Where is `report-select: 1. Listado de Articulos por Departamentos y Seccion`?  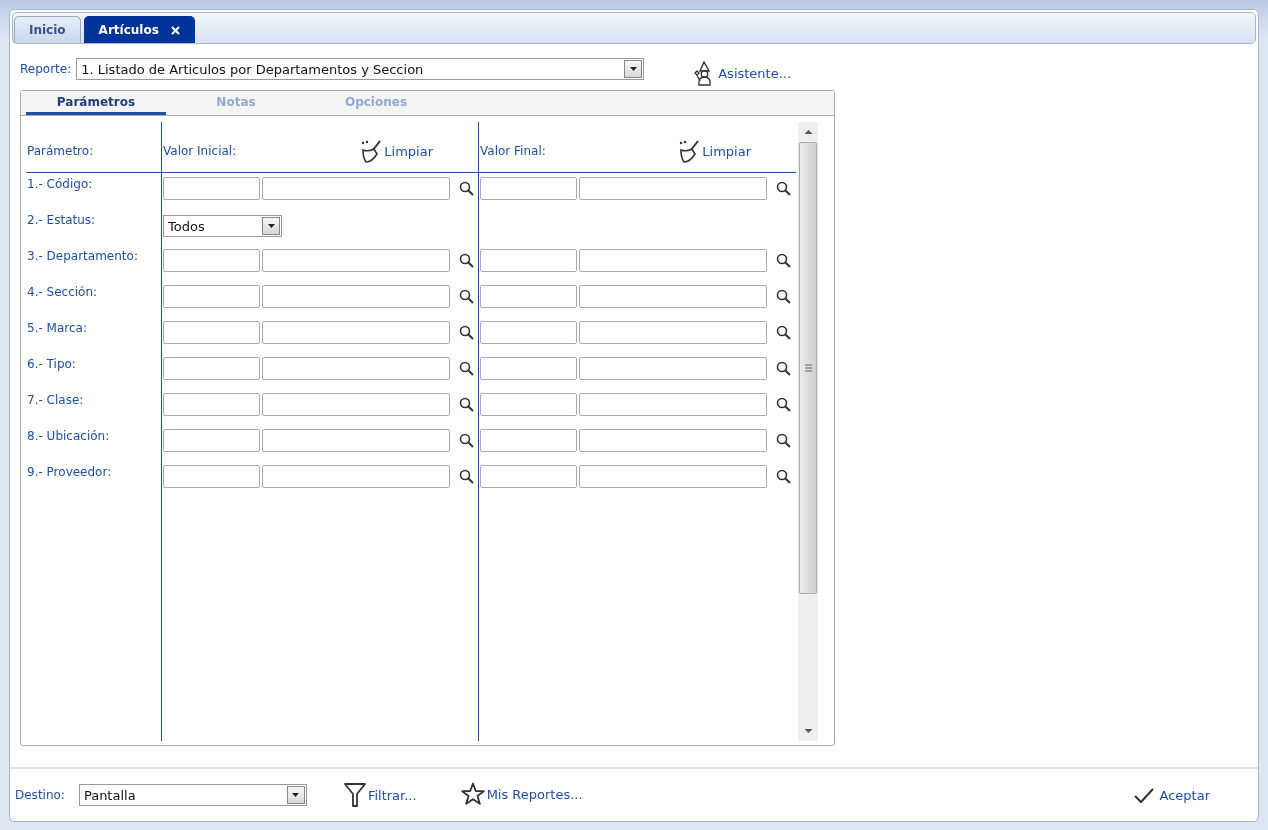 report-select: 1. Listado de Articulos por Departamentos y Seccion is located at coordinates (360, 69).